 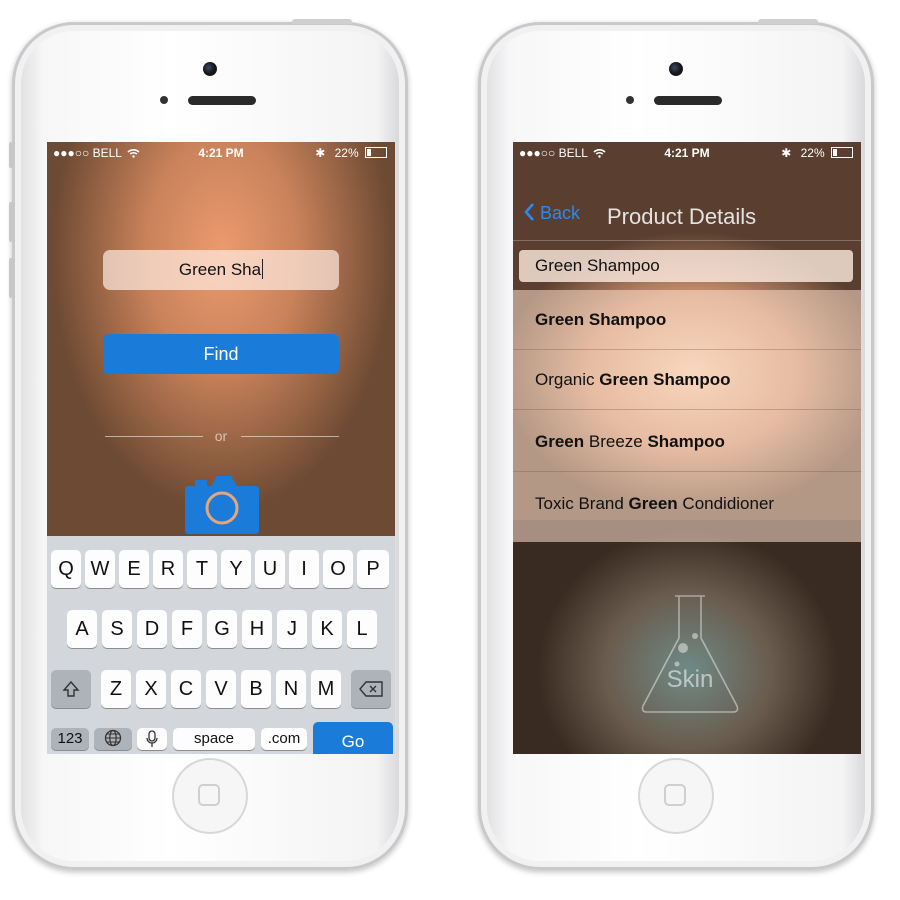 I want to click on key-e: E, so click(x=134, y=569).